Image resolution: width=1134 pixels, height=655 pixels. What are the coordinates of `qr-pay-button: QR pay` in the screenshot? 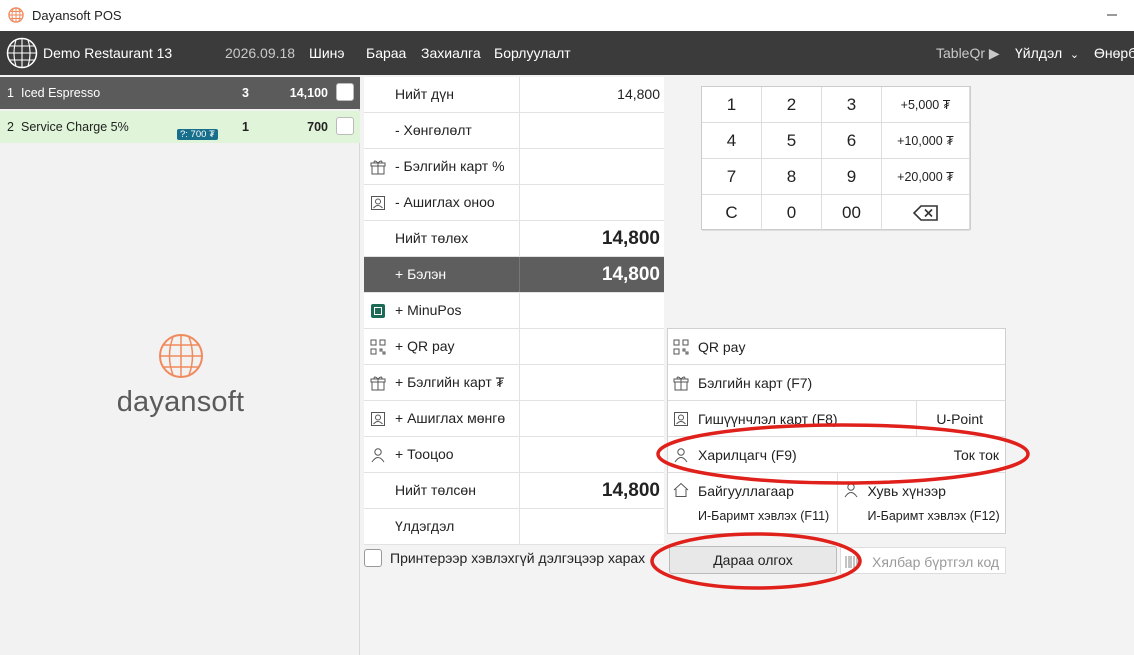 It's located at (836, 347).